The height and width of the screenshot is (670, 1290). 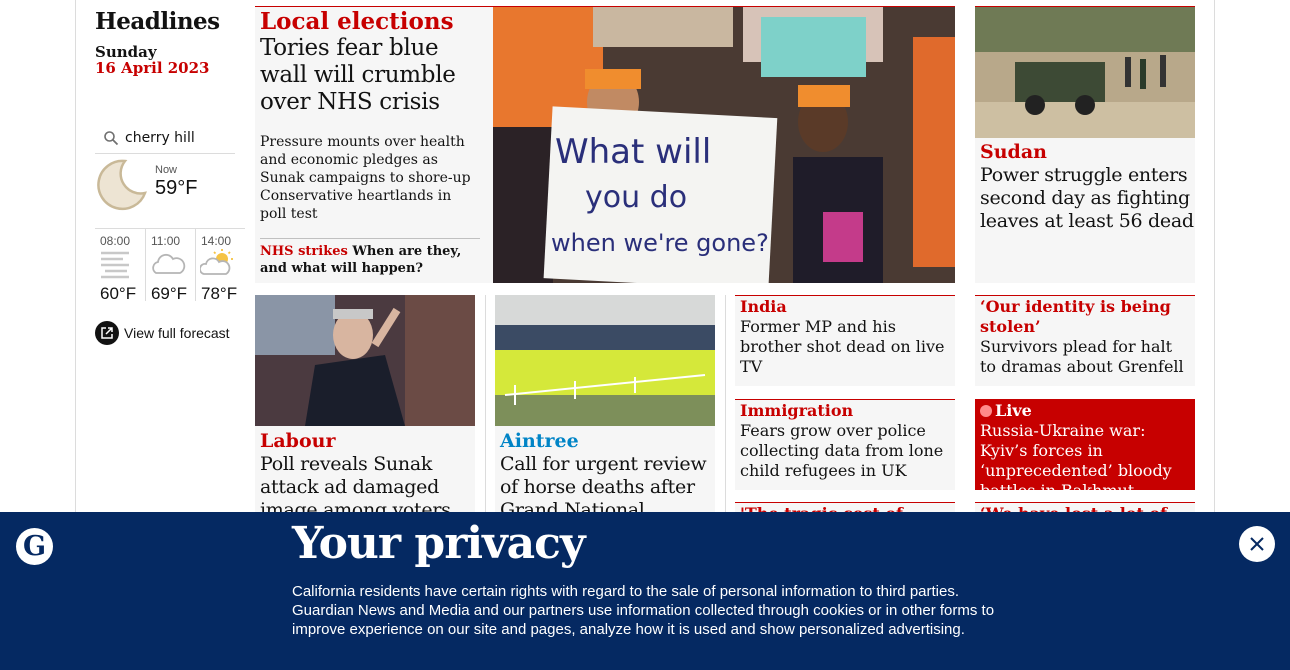 I want to click on forecast-temp: 78°F, so click(x=219, y=293).